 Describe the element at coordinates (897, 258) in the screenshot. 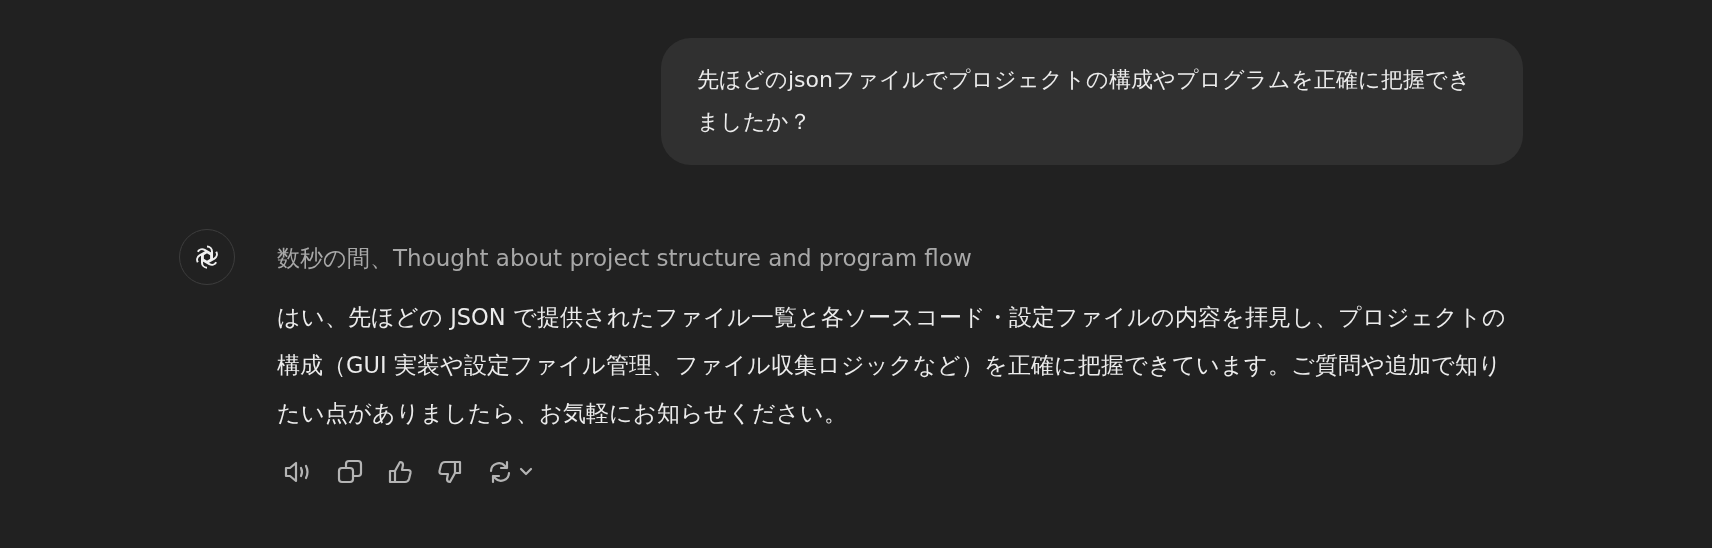

I see `thought-summary: 数秒の間、Thought about project structure and program flow` at that location.